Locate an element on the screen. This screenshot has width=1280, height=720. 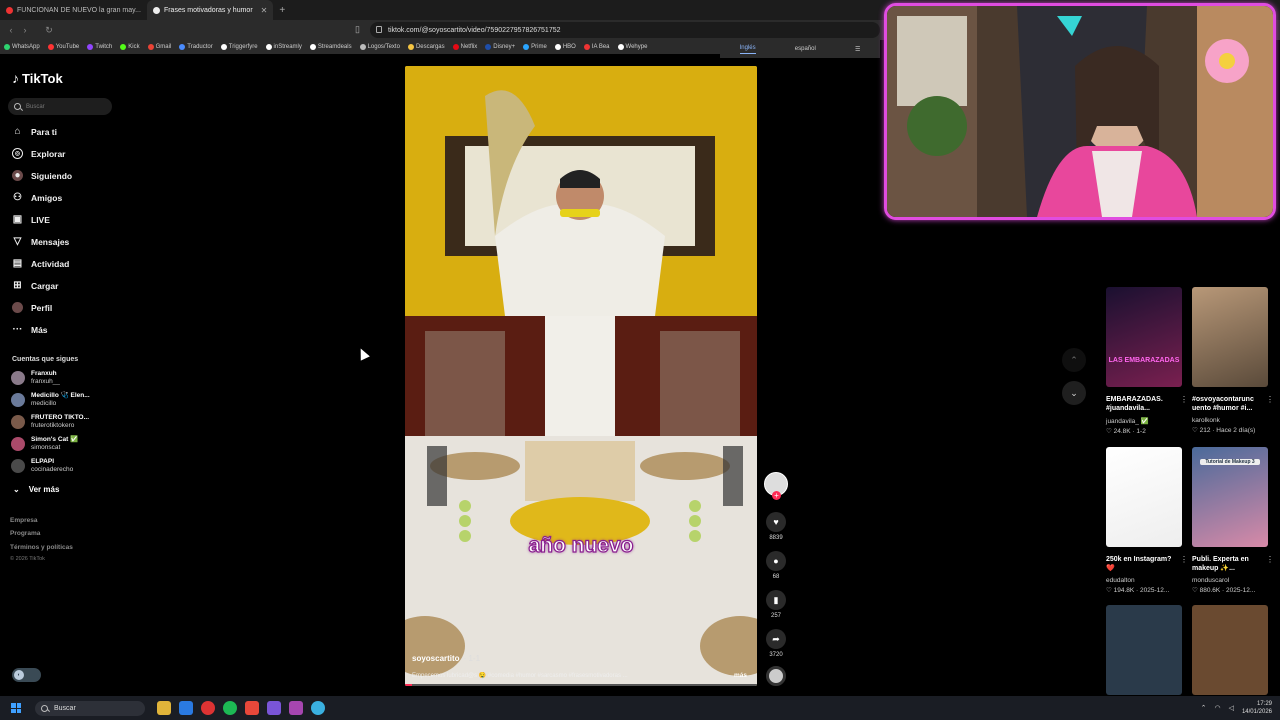
sidebar-item-mensajes: ▽ Mensajes is located at coordinates (41, 241).